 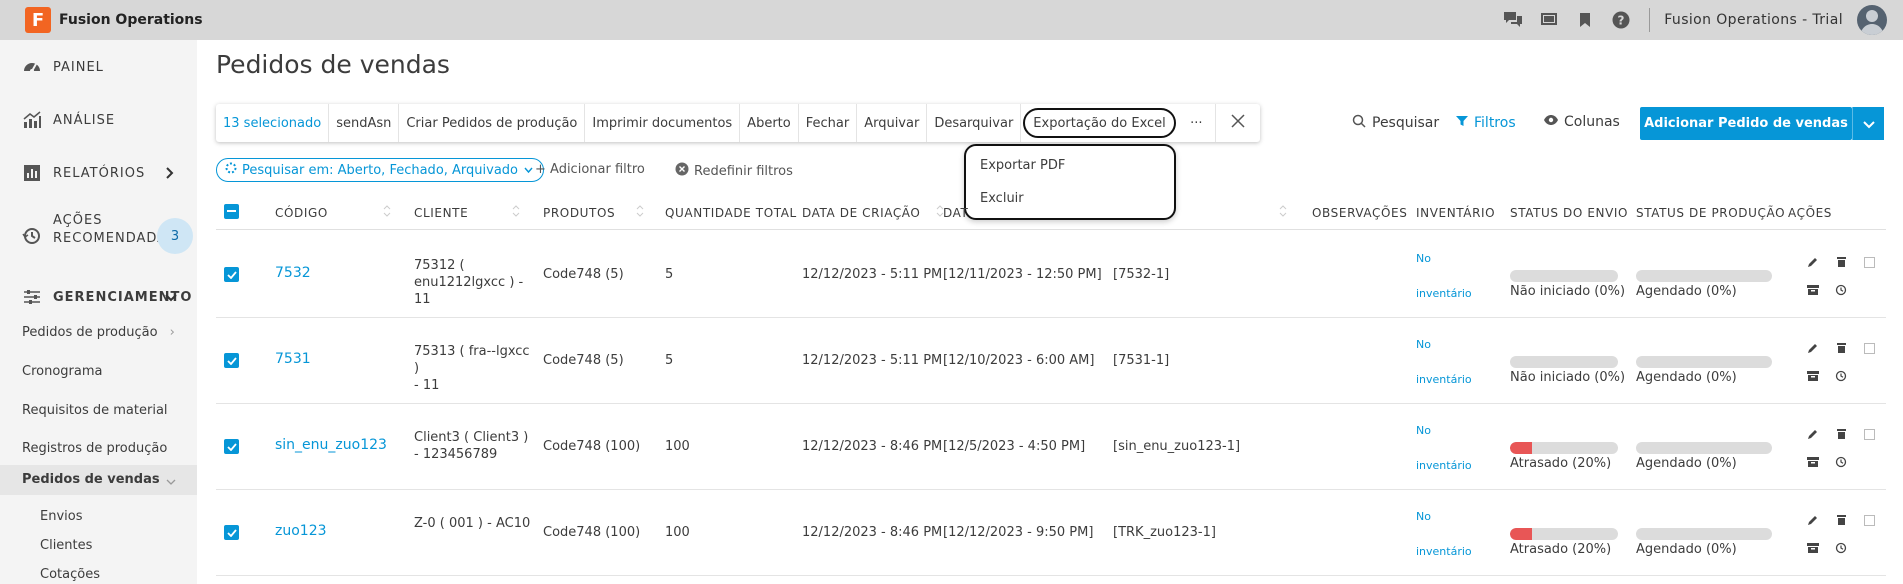 What do you see at coordinates (1395, 123) in the screenshot?
I see `search-button: Pesquisar` at bounding box center [1395, 123].